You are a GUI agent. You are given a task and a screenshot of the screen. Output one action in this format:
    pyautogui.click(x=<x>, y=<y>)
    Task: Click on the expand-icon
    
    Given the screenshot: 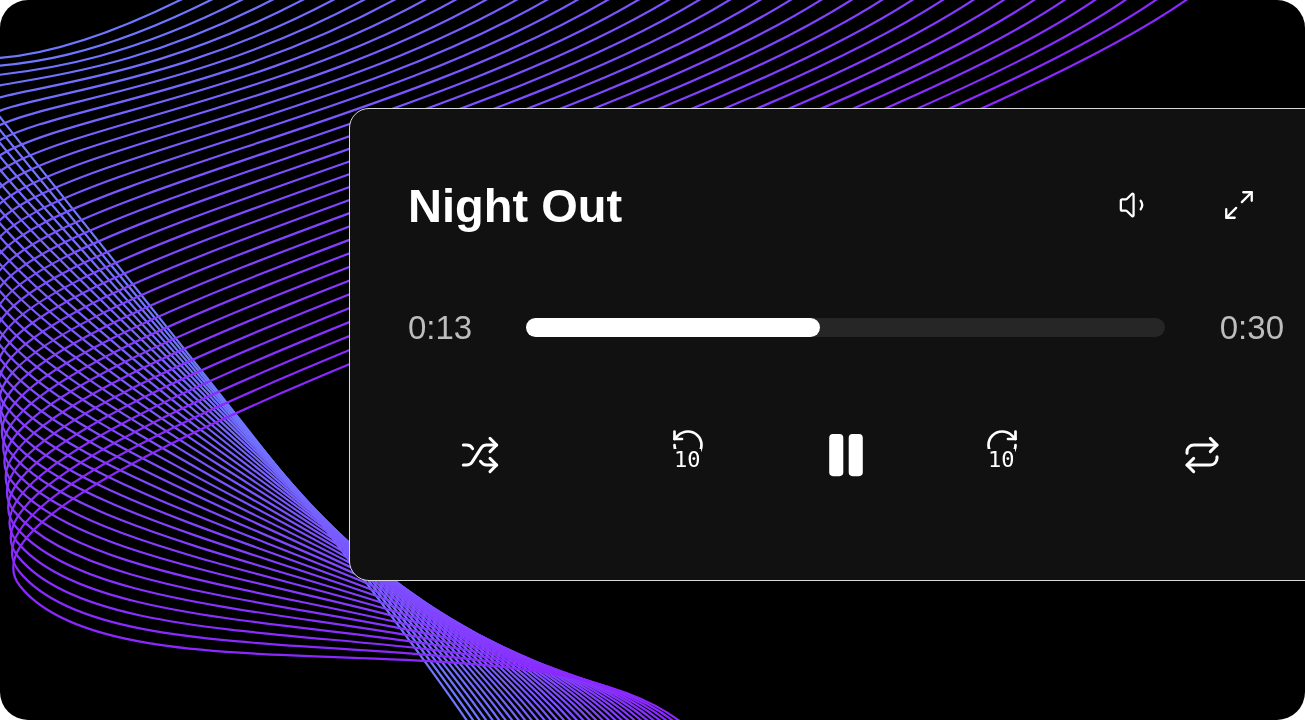 What is the action you would take?
    pyautogui.click(x=1239, y=205)
    